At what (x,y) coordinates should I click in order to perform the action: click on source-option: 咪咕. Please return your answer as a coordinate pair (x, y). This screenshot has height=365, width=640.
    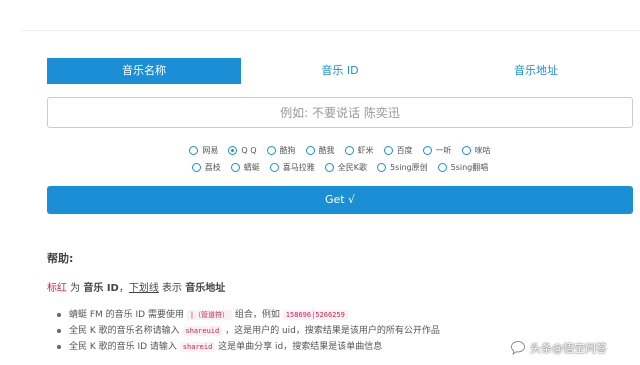
    Looking at the image, I should click on (476, 150).